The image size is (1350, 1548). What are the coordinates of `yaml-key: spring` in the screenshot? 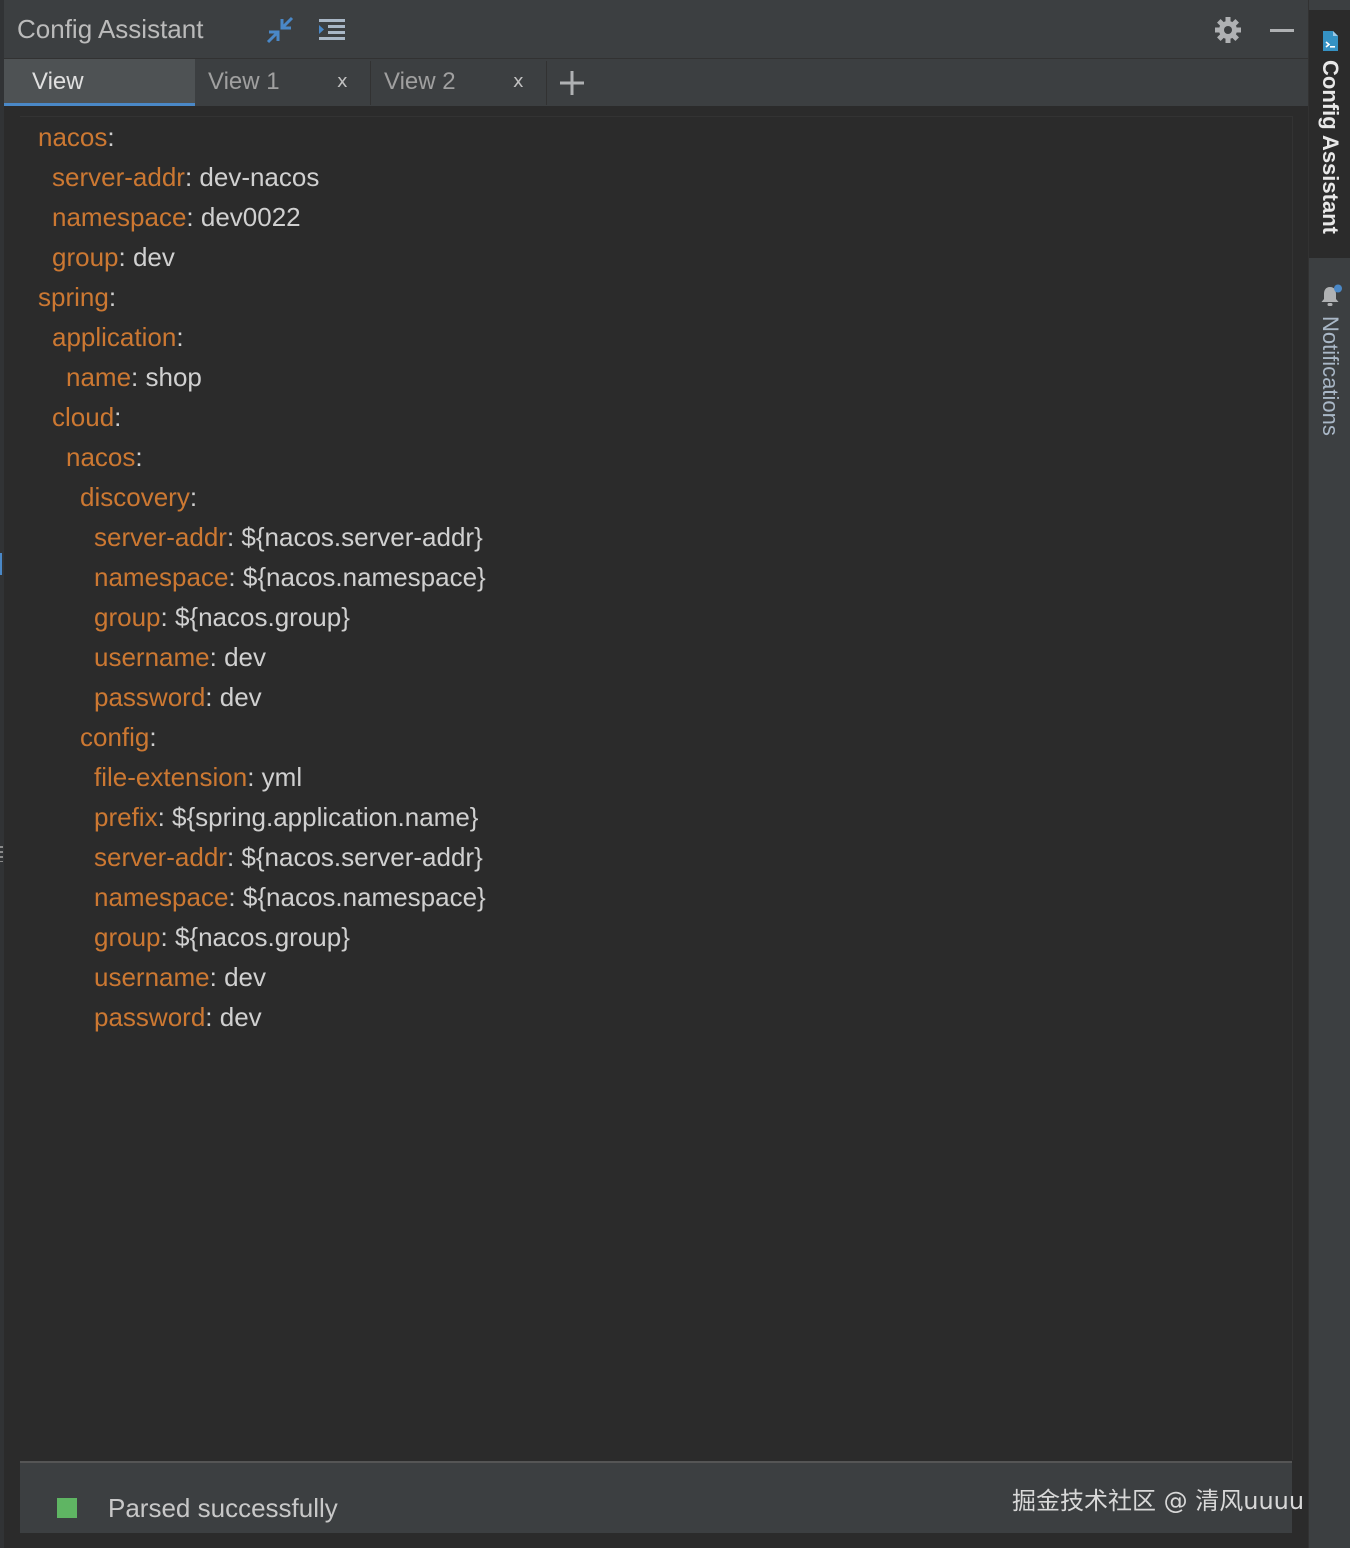 It's located at (73, 297).